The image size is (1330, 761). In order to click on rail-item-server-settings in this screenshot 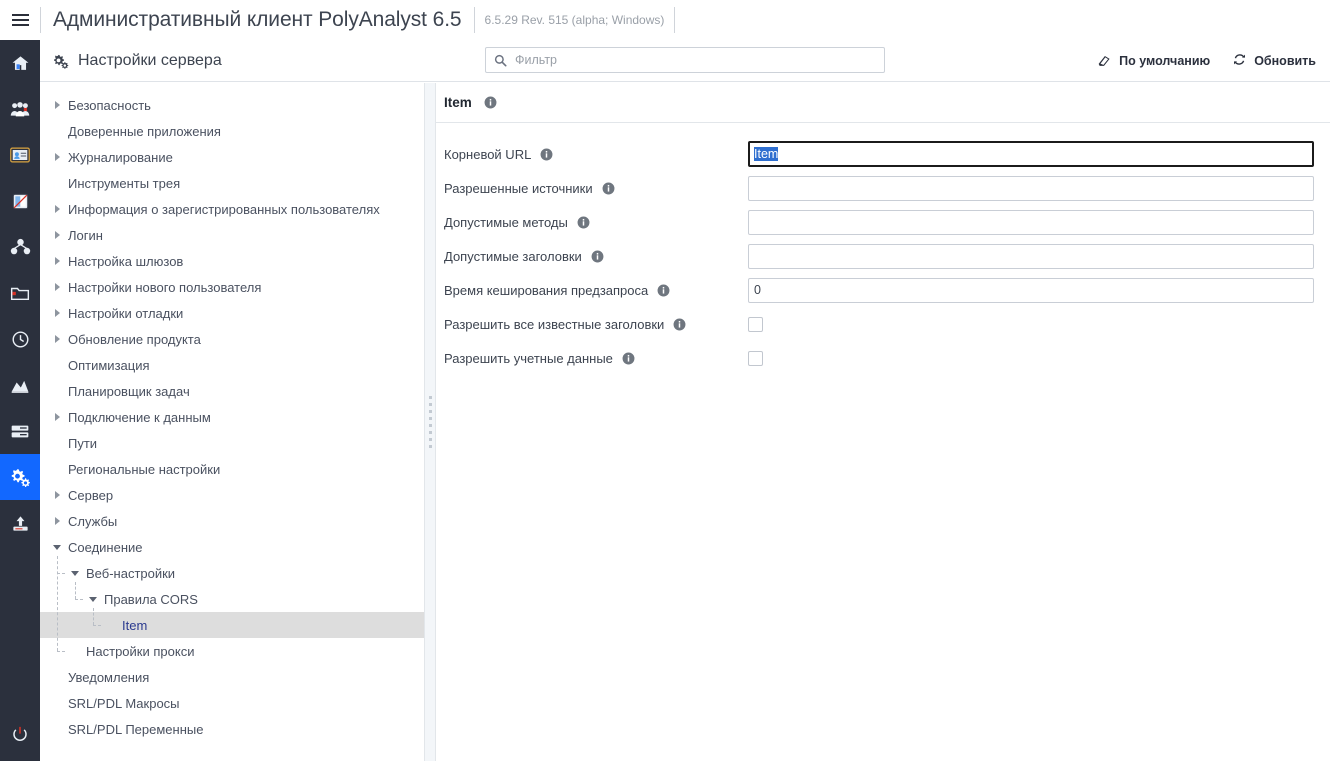, I will do `click(20, 477)`.